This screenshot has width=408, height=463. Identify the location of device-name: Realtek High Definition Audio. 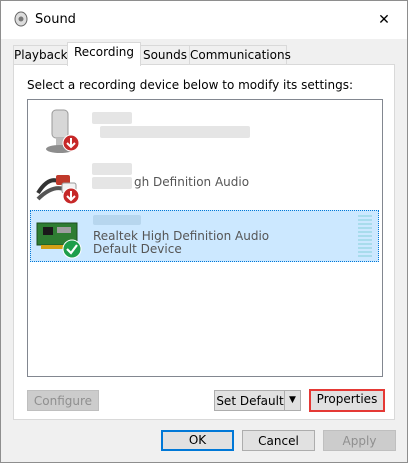
(181, 236).